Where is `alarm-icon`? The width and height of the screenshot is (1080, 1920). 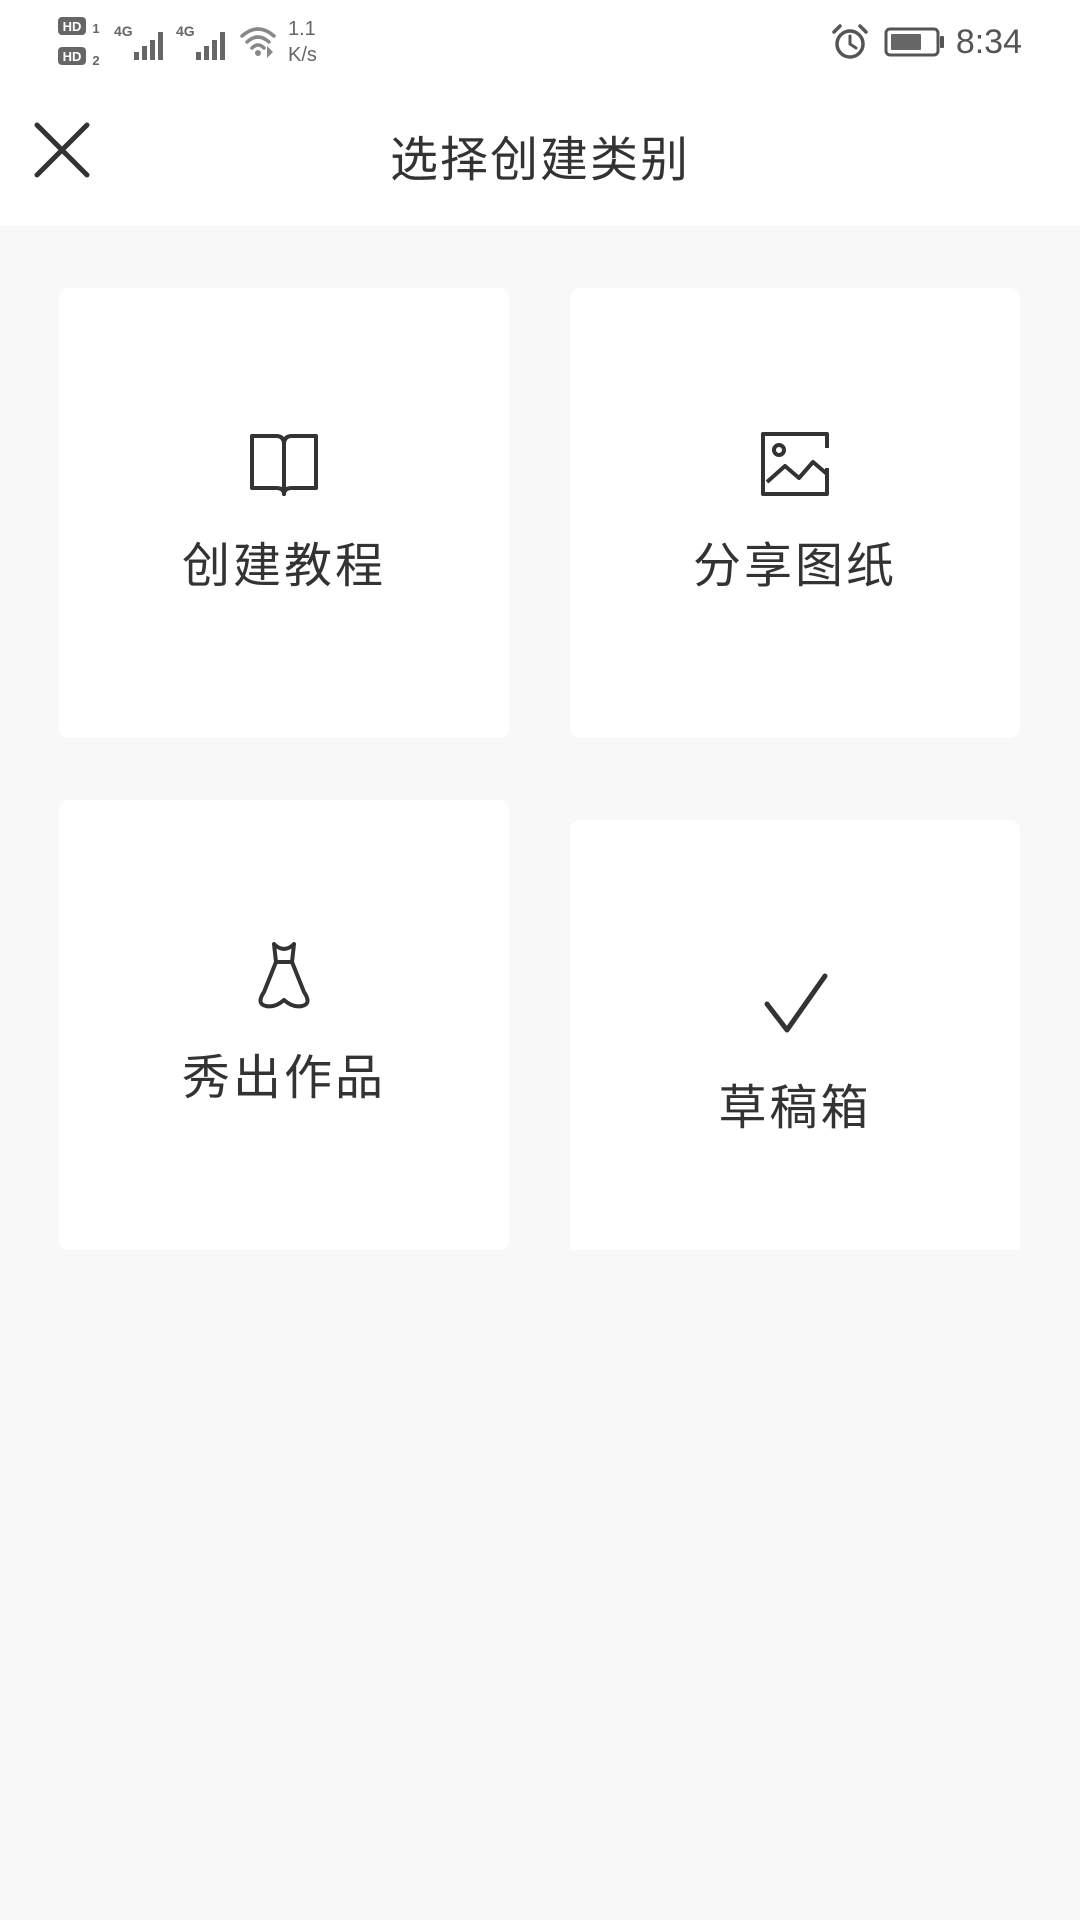
alarm-icon is located at coordinates (850, 41).